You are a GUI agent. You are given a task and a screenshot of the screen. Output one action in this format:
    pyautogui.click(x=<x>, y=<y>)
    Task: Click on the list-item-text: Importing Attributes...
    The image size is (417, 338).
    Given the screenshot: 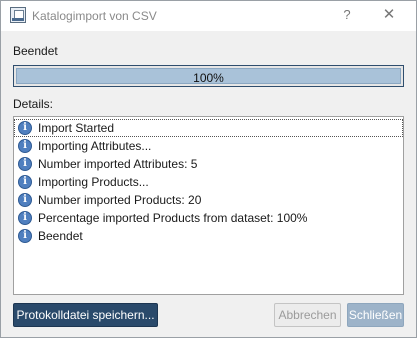 What is the action you would take?
    pyautogui.click(x=95, y=146)
    